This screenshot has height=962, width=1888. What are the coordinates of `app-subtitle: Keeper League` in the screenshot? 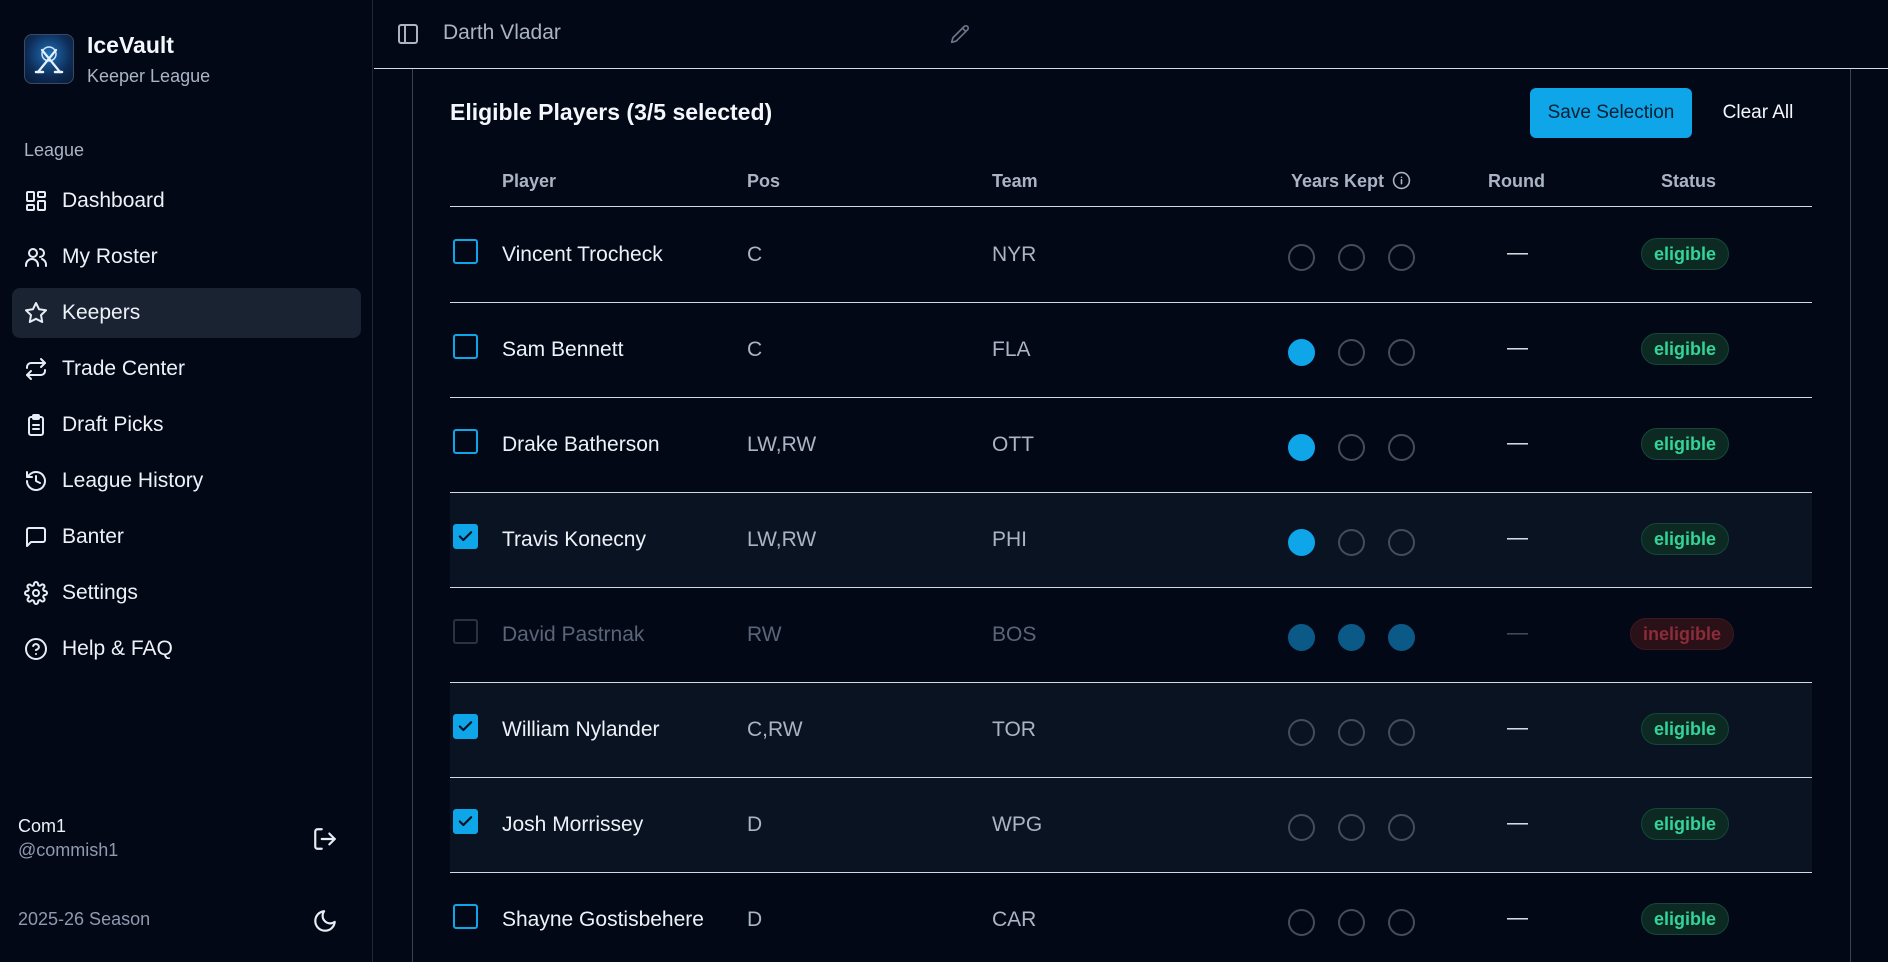 It's located at (149, 76).